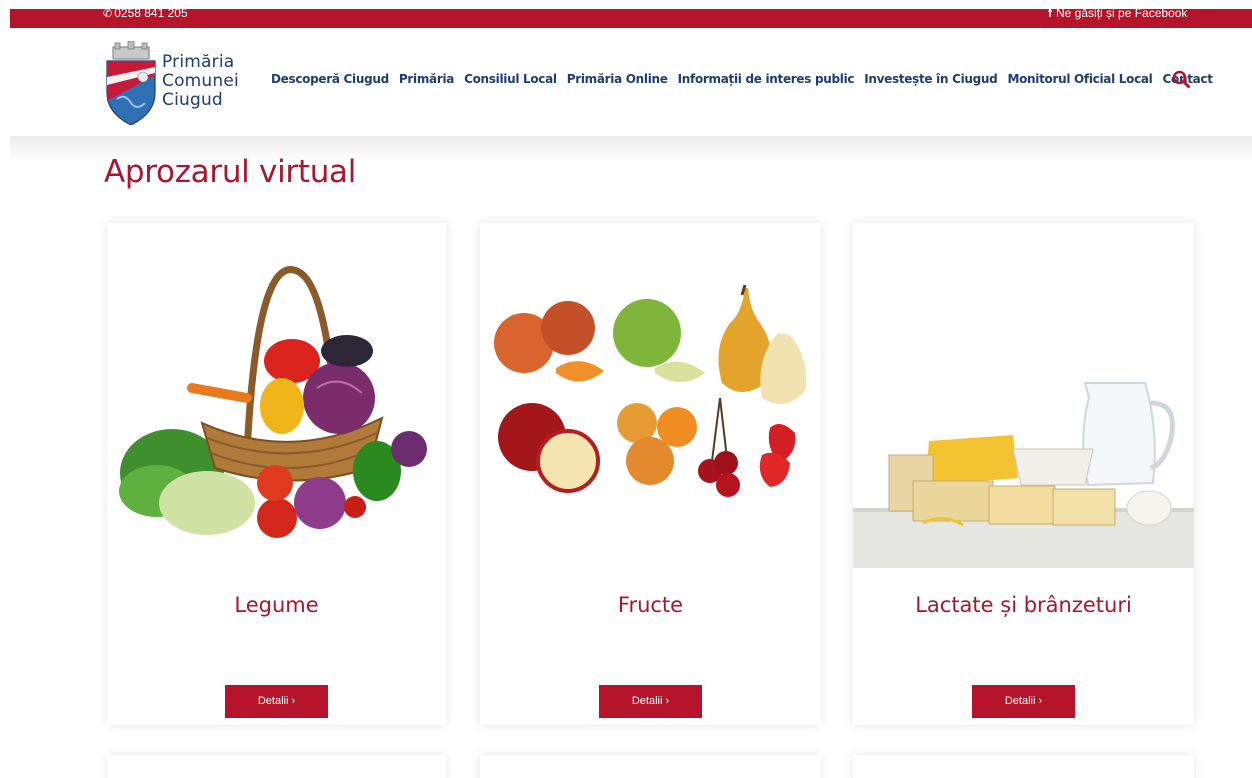 The image size is (1252, 778). Describe the element at coordinates (617, 79) in the screenshot. I see `nav-primaria-online: Primăria Online` at that location.